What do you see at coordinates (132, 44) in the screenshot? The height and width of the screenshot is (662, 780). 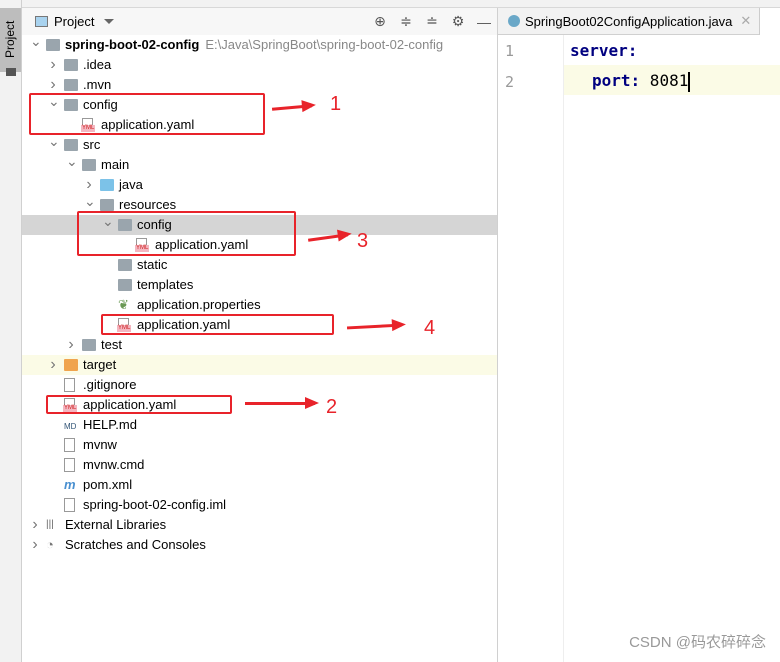 I see `tree-item-label: spring-boot-02-config` at bounding box center [132, 44].